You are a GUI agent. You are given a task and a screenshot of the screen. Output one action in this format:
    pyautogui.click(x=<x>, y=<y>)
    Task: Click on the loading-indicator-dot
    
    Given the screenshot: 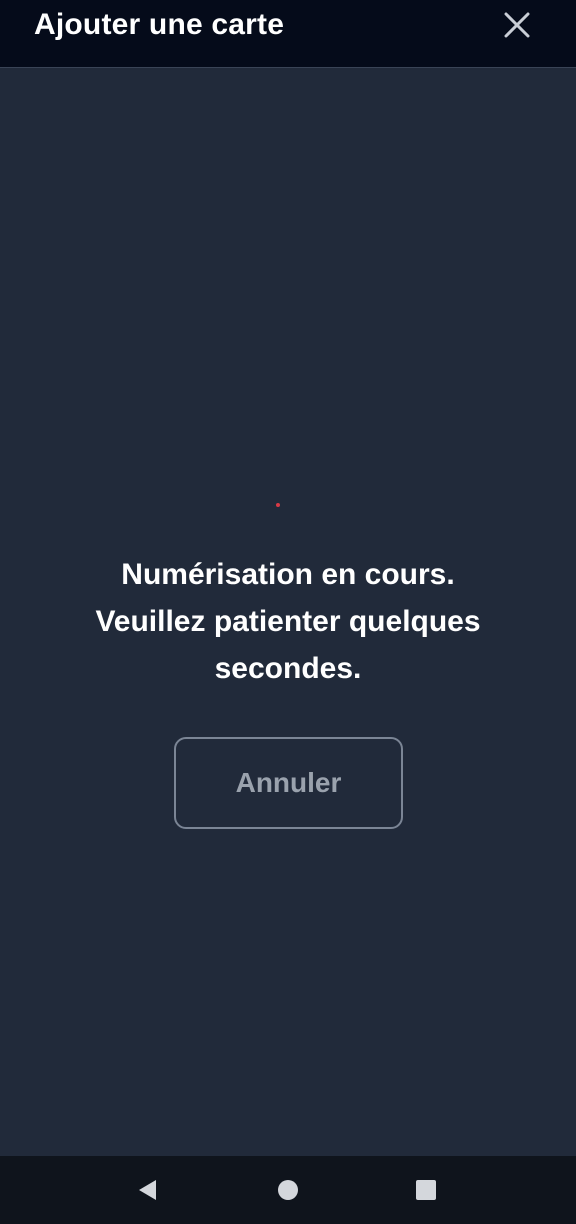 What is the action you would take?
    pyautogui.click(x=278, y=505)
    